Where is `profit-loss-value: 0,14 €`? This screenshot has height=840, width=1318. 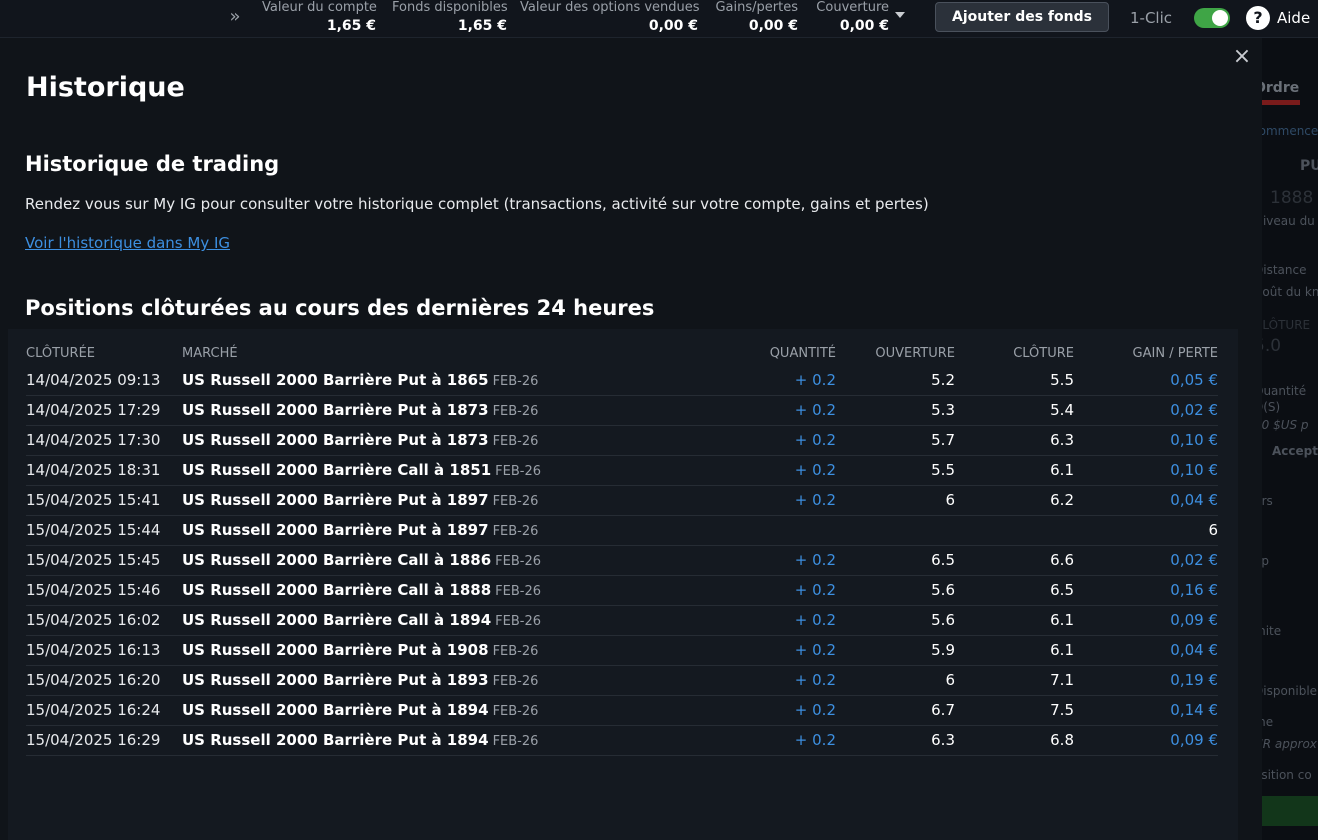
profit-loss-value: 0,14 € is located at coordinates (1146, 710).